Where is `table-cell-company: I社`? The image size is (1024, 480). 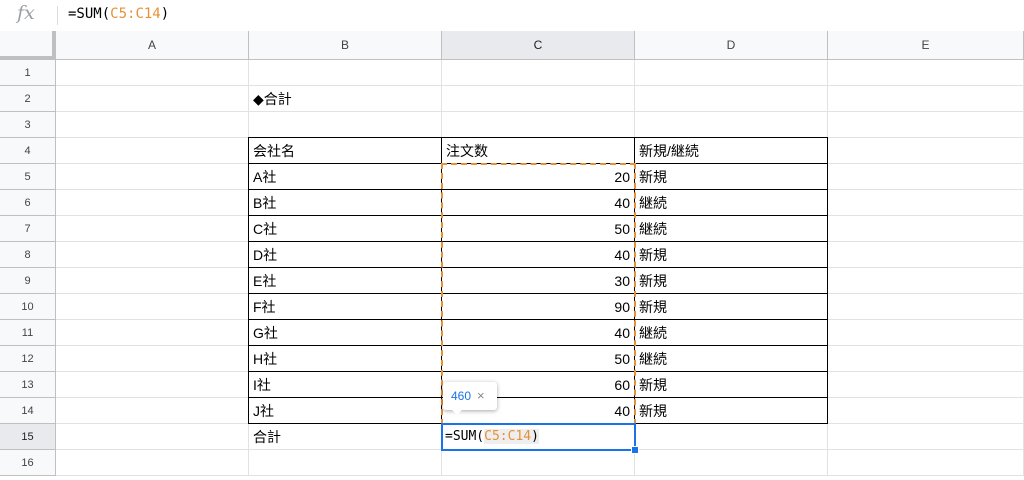
table-cell-company: I社 is located at coordinates (345, 385).